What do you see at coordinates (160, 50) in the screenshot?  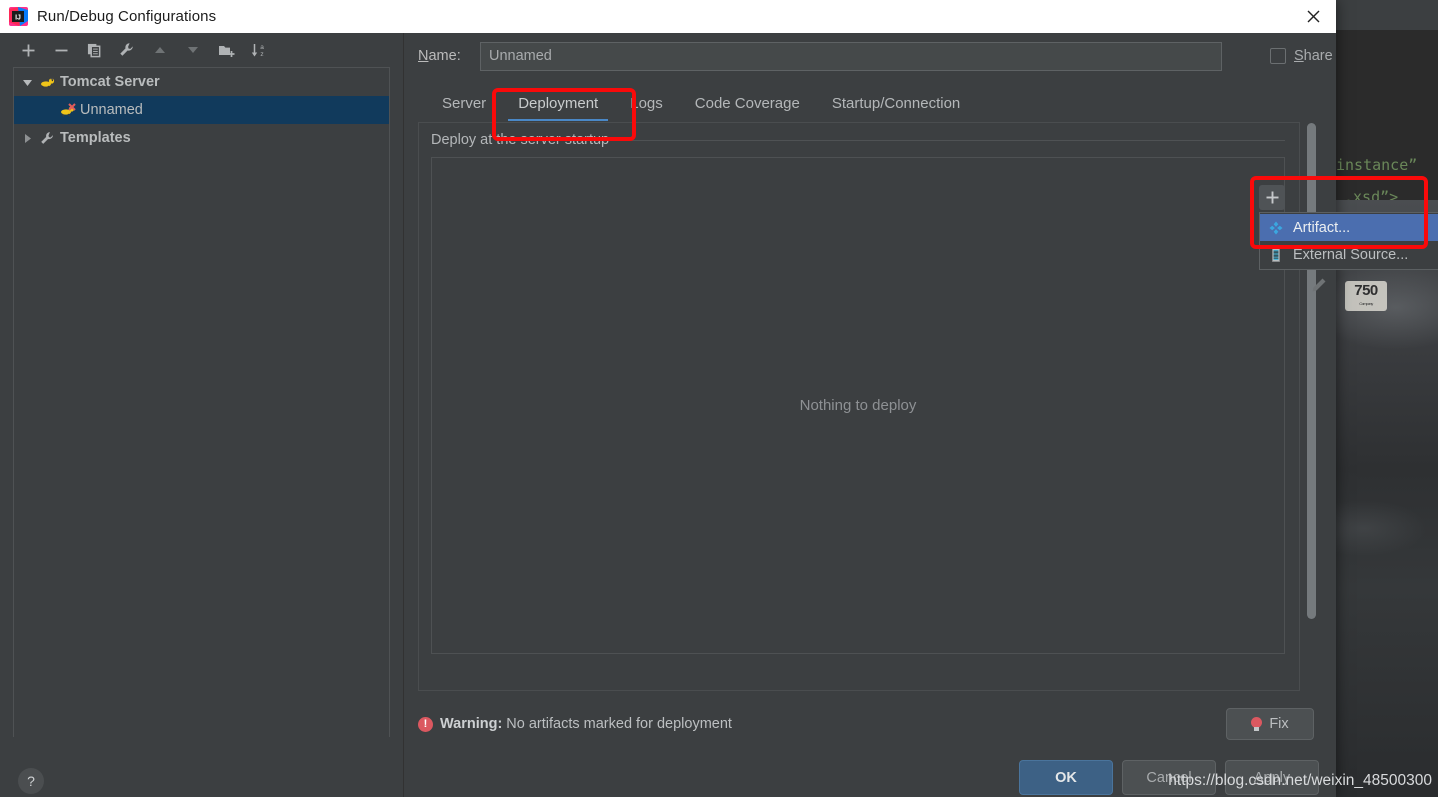 I see `move-up-button` at bounding box center [160, 50].